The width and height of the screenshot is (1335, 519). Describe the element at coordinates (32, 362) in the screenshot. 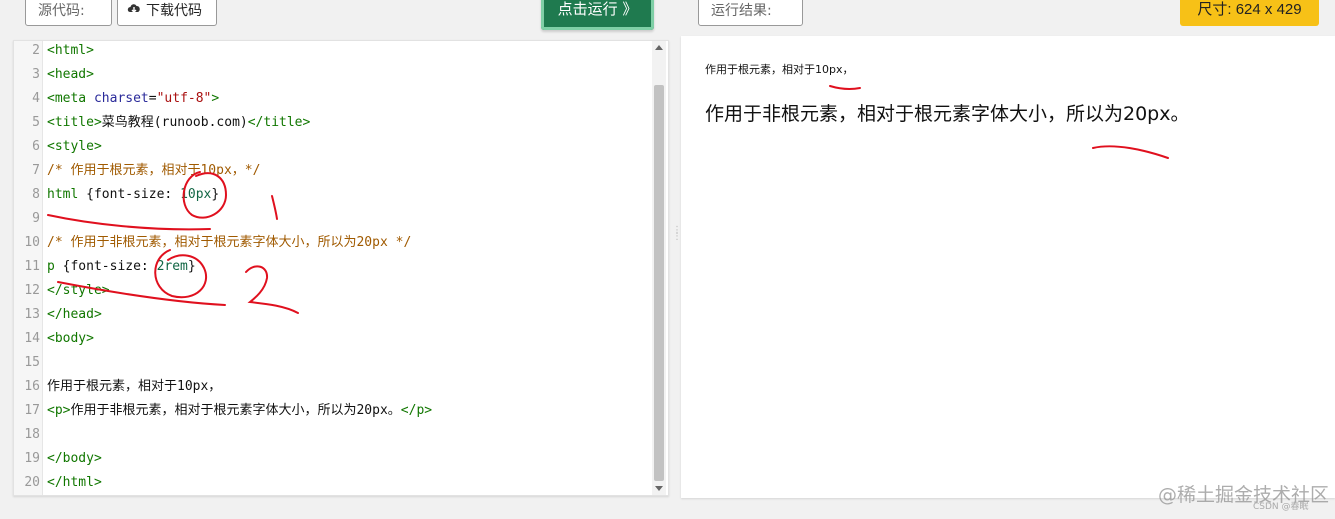

I see `line-number: 15` at that location.